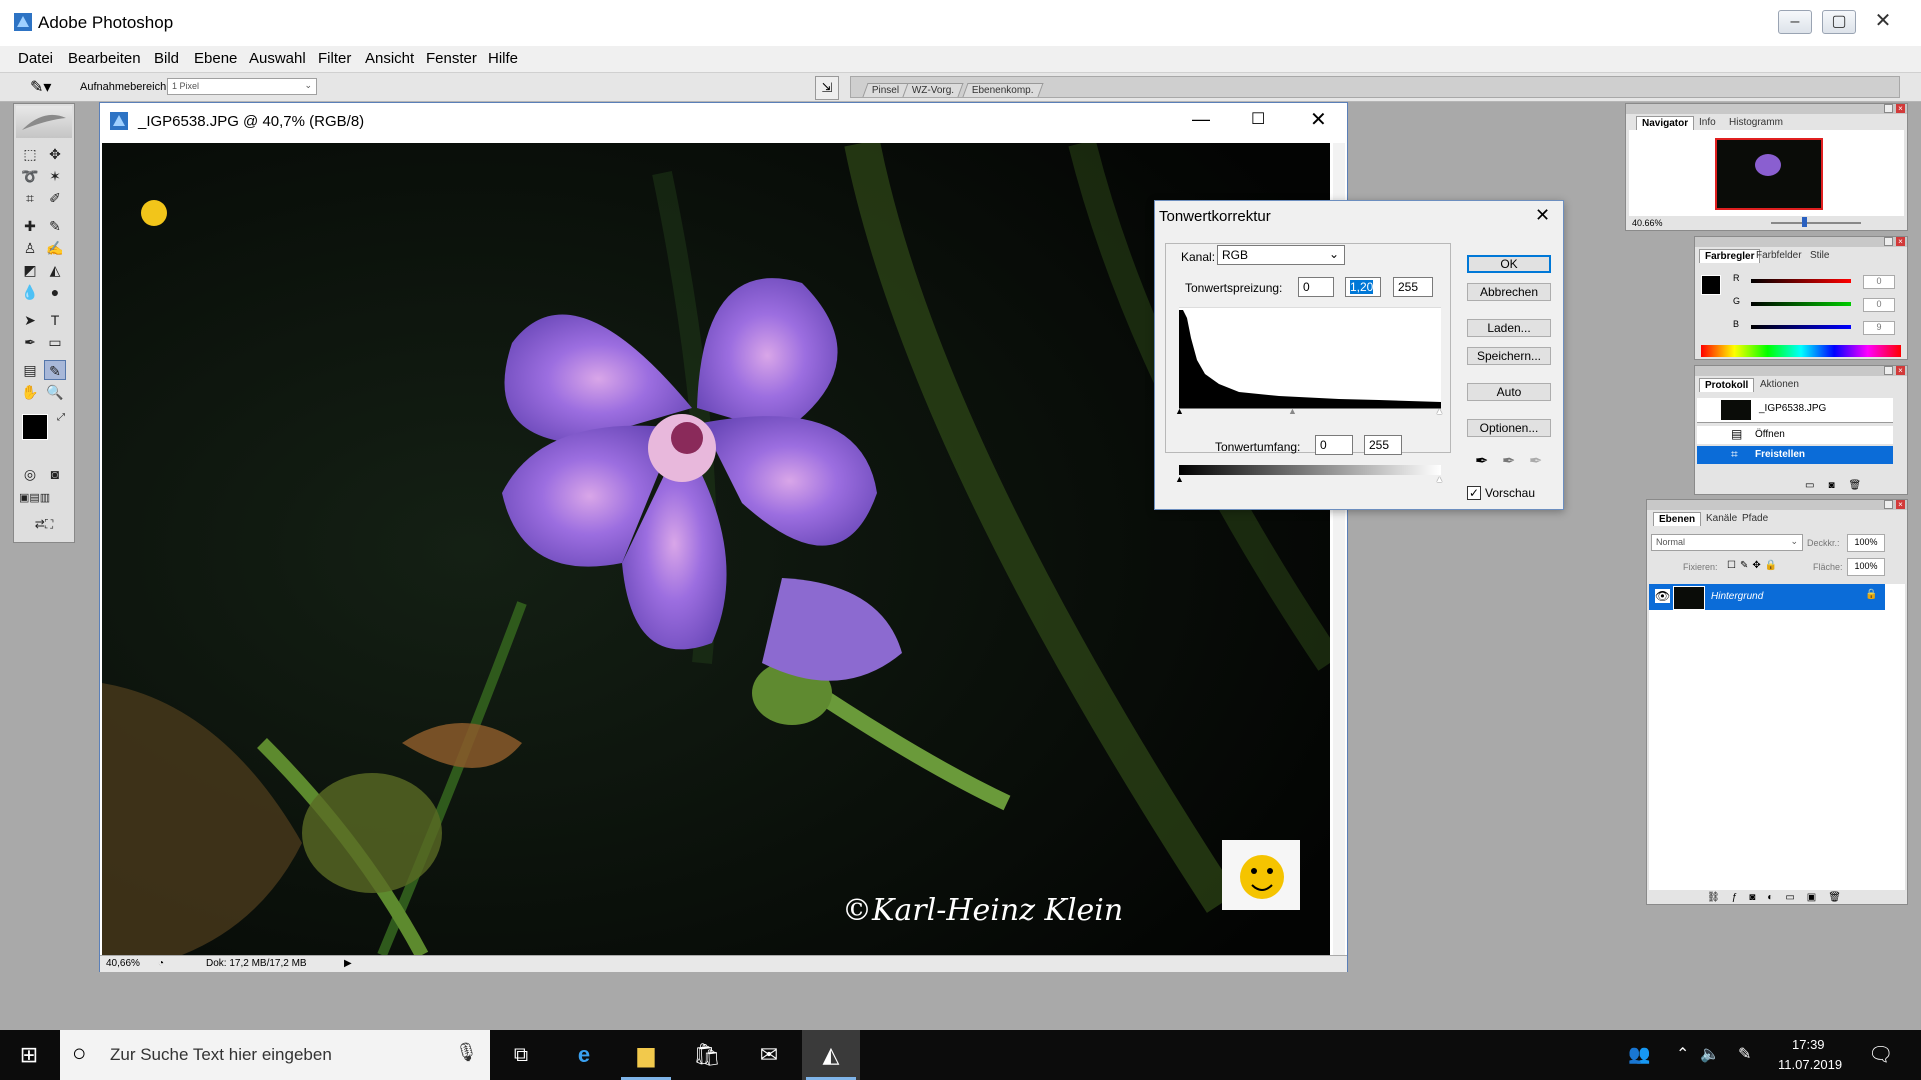  I want to click on menu-filter: Filter, so click(334, 58).